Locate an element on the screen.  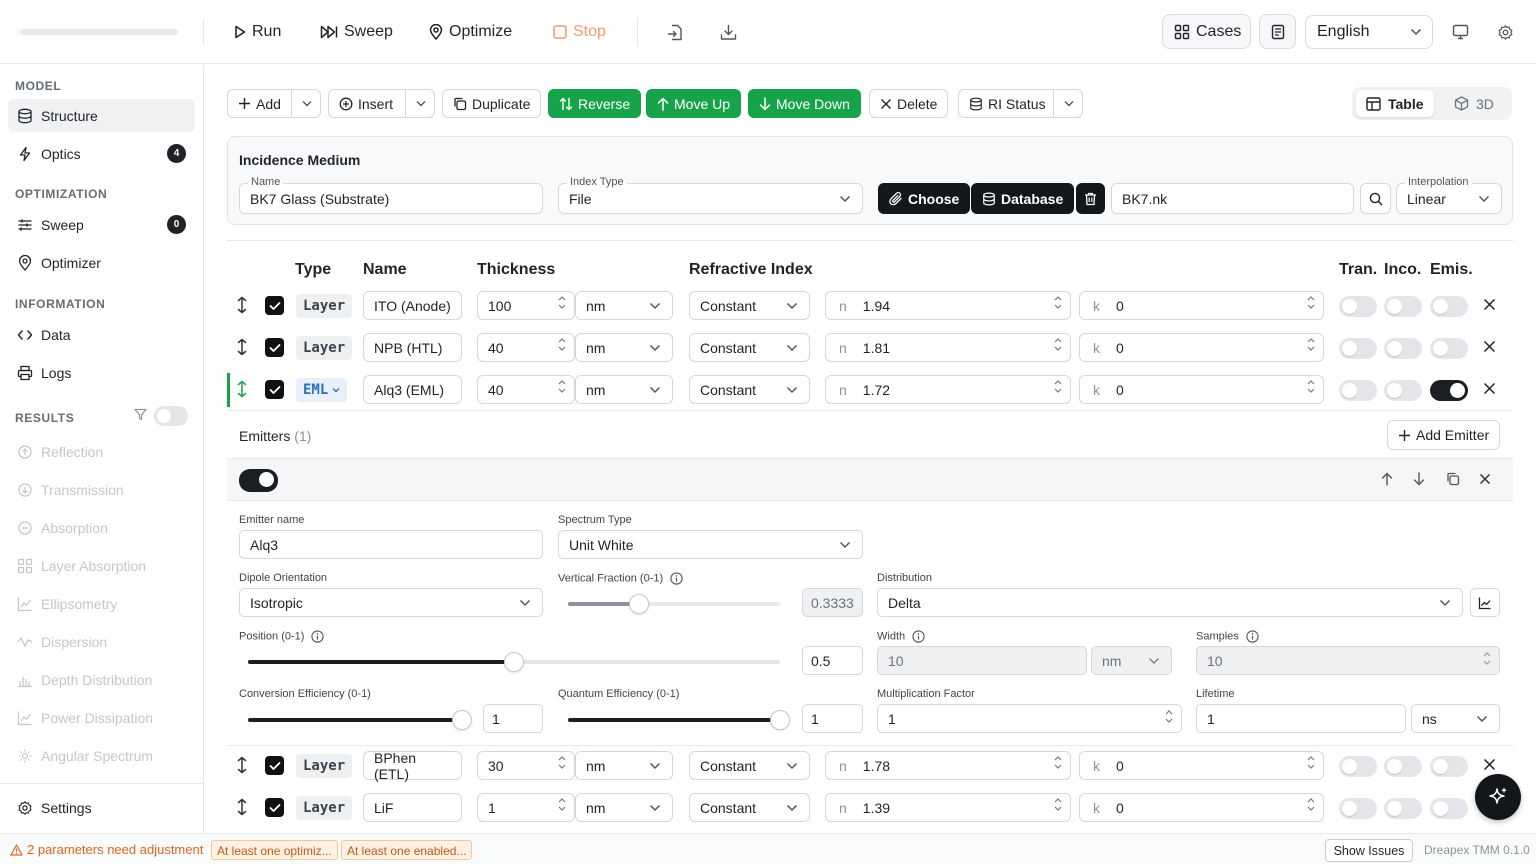
emitter-enabled-toggle is located at coordinates (258, 480).